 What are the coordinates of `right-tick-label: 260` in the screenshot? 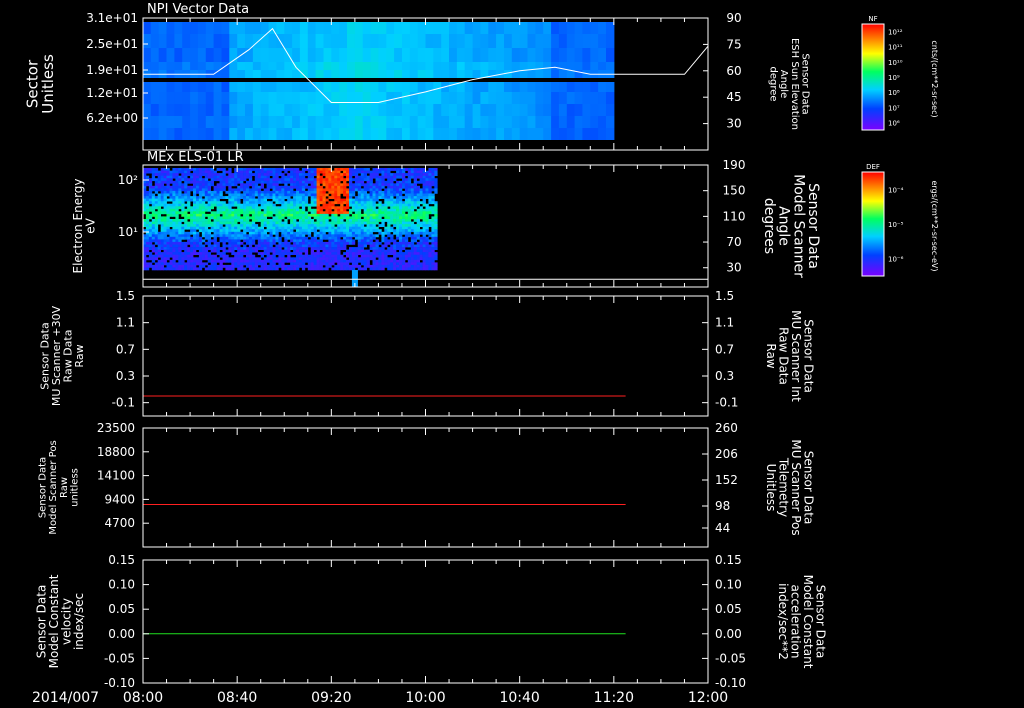 It's located at (726, 428).